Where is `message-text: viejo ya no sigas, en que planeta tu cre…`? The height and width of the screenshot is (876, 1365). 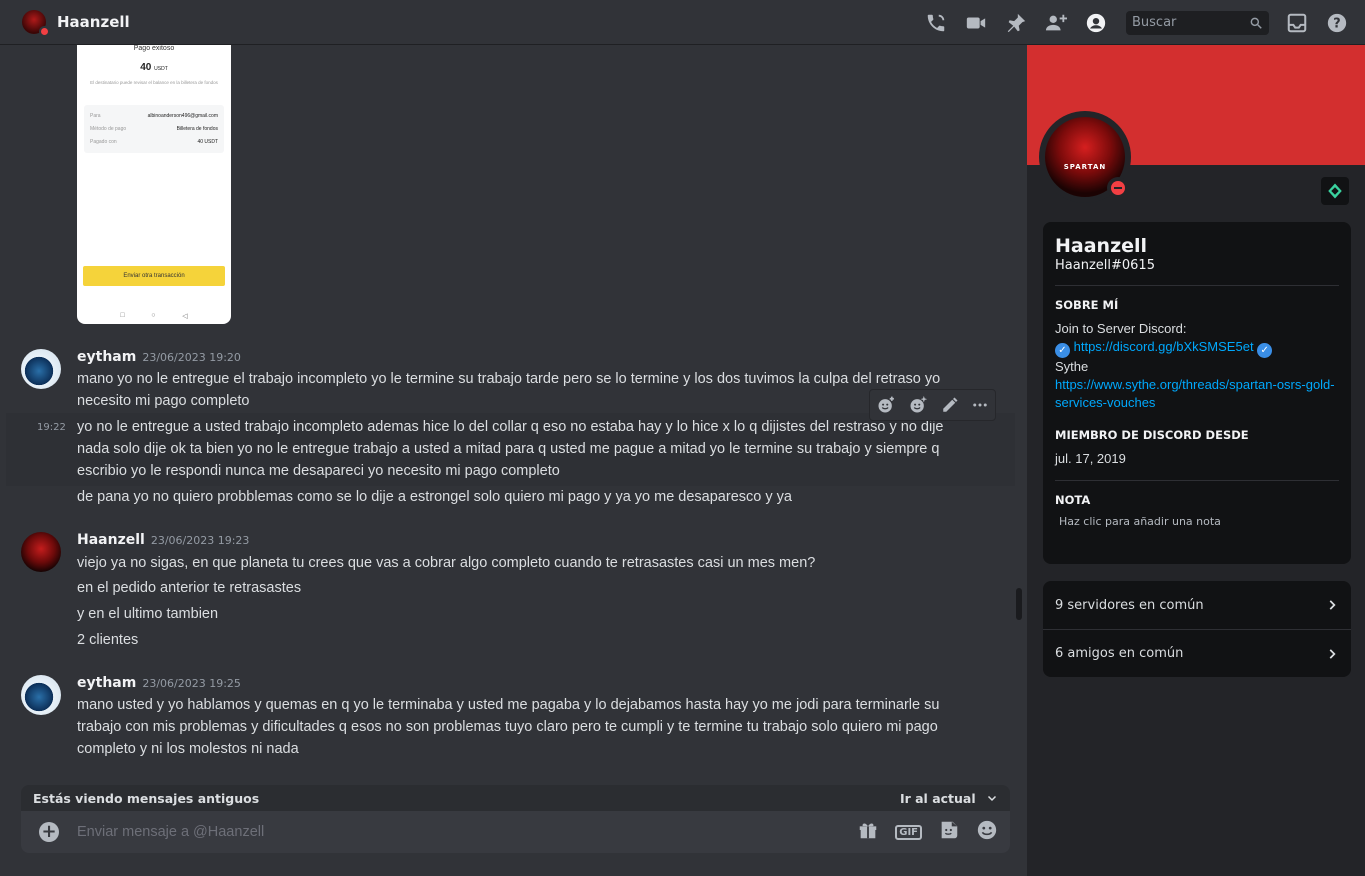
message-text: viejo ya no sigas, en que planeta tu cre… is located at coordinates (446, 563).